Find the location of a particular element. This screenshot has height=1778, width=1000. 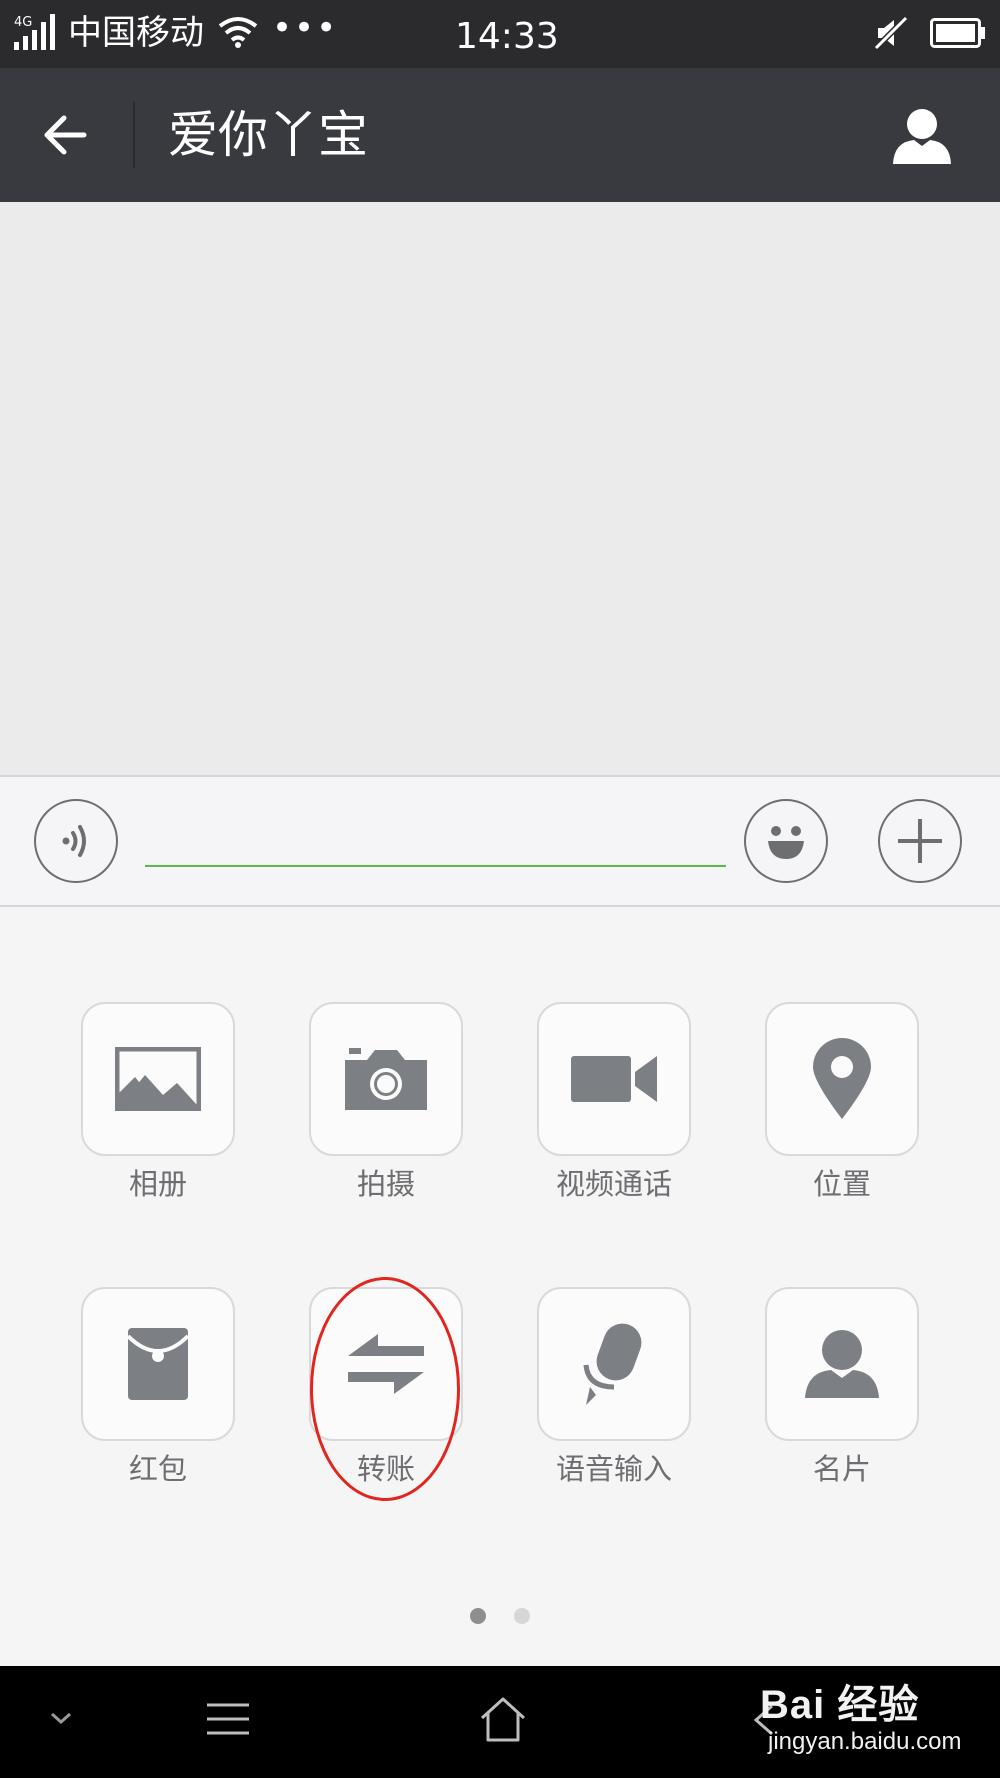

input-bar is located at coordinates (500, 841).